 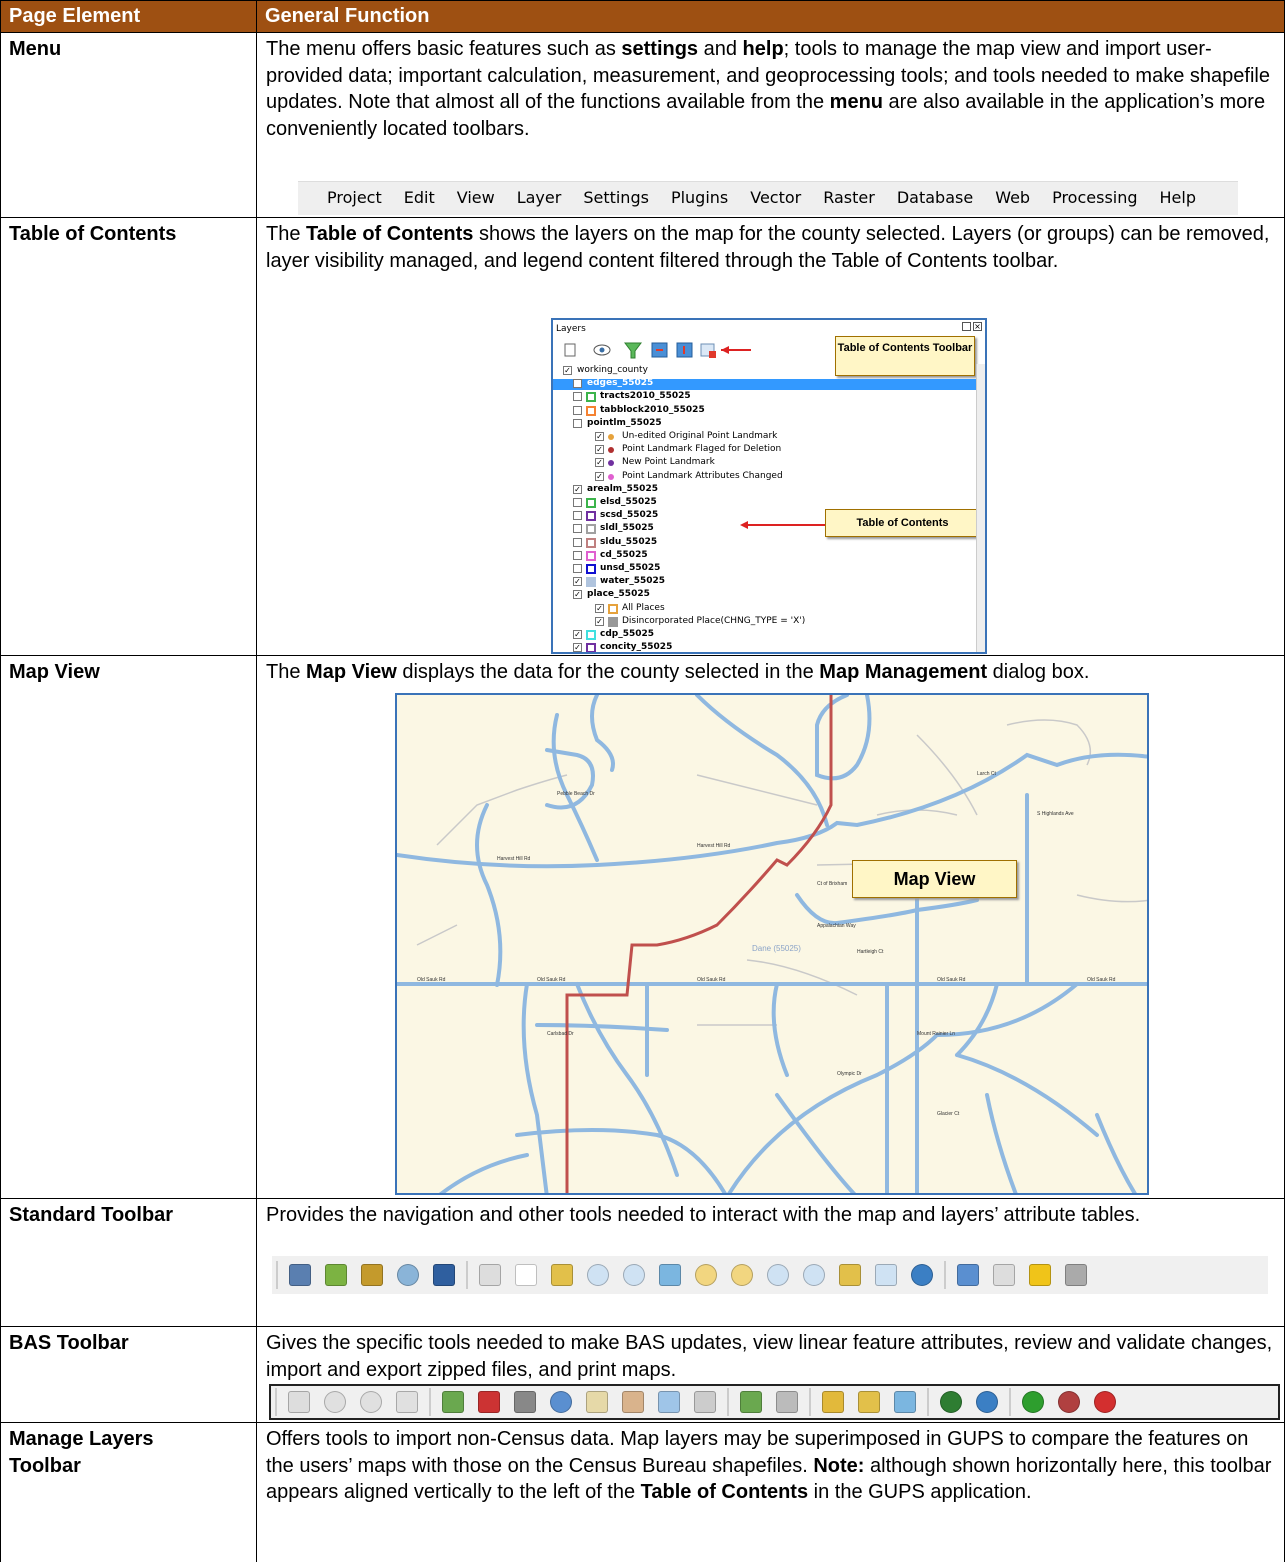 I want to click on identify-icon, so click(x=968, y=1275).